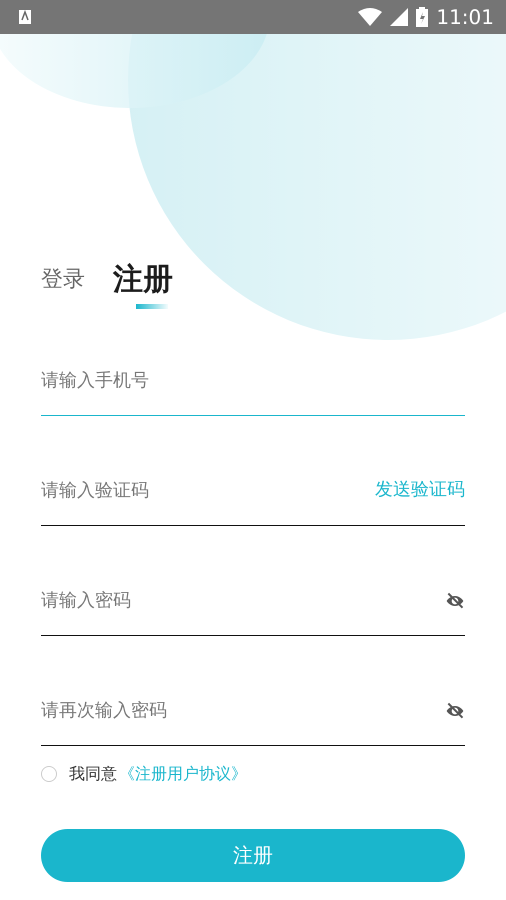 The image size is (506, 900). I want to click on signal-icon, so click(399, 17).